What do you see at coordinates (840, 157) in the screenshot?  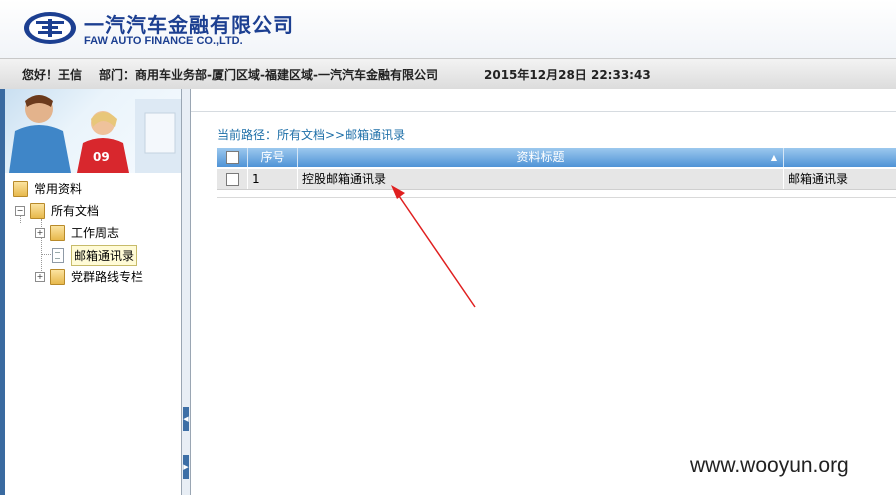 I see `column-header-category` at bounding box center [840, 157].